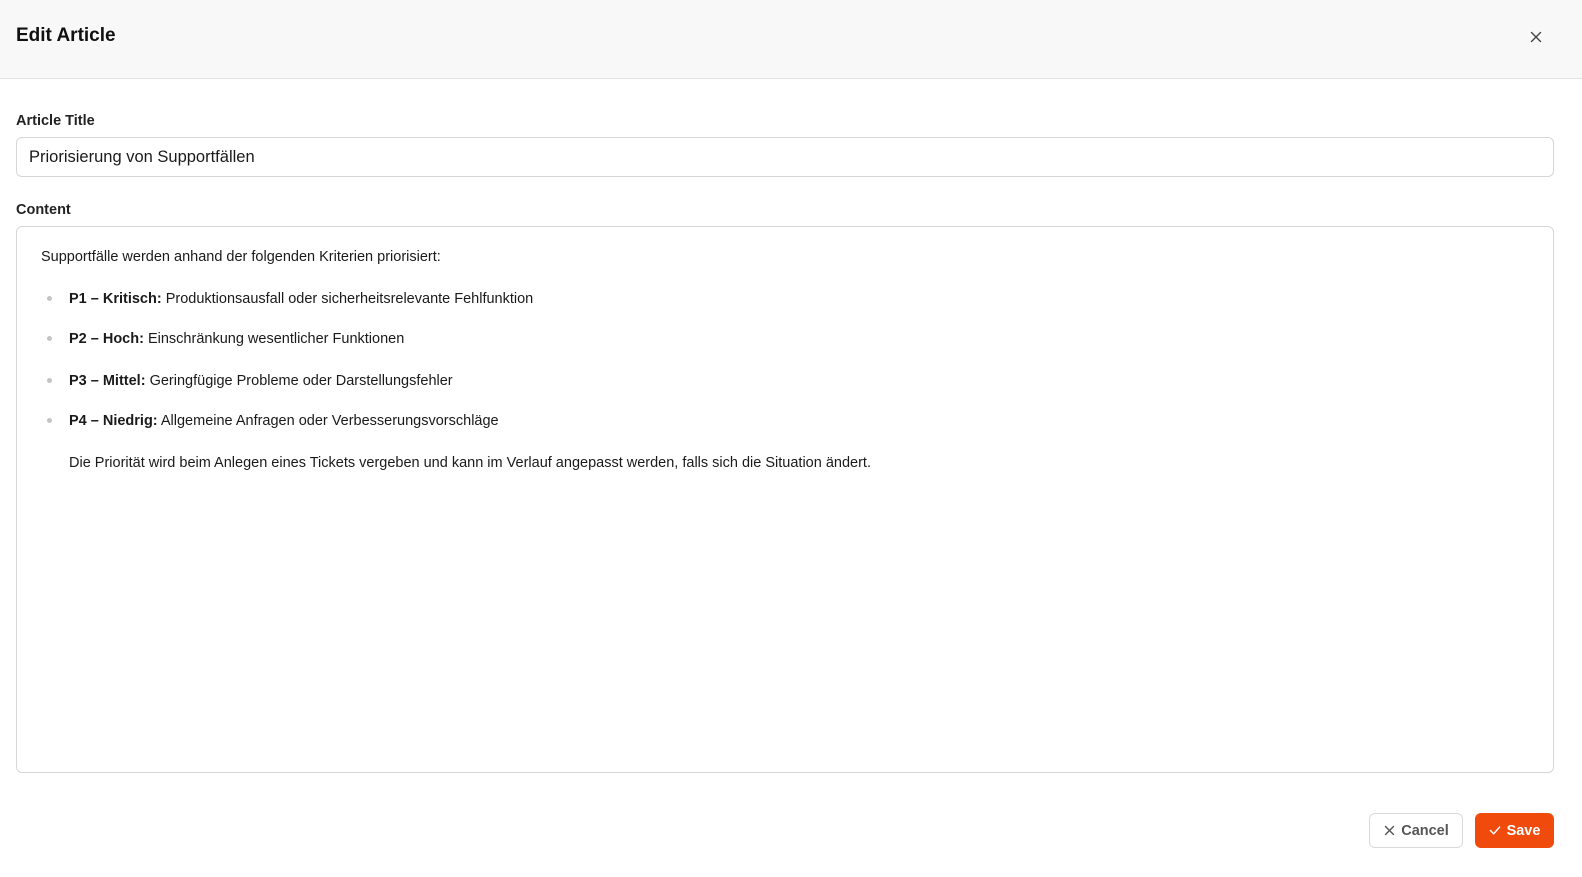 The height and width of the screenshot is (877, 1582). I want to click on close-icon, so click(1536, 37).